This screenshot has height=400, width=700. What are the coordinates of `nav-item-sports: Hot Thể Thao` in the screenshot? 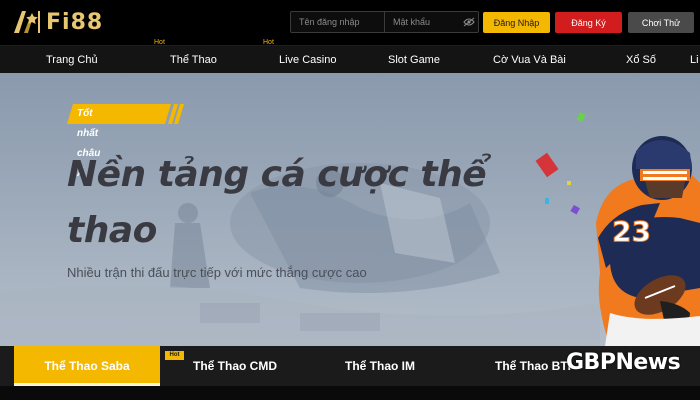 It's located at (185, 56).